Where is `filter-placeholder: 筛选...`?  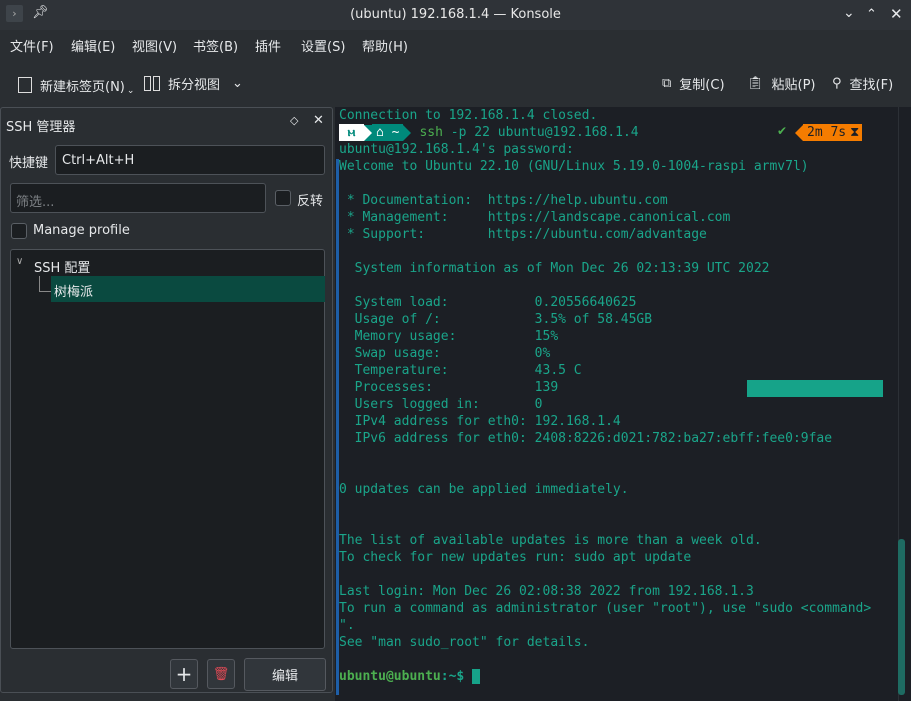
filter-placeholder: 筛选... is located at coordinates (35, 202).